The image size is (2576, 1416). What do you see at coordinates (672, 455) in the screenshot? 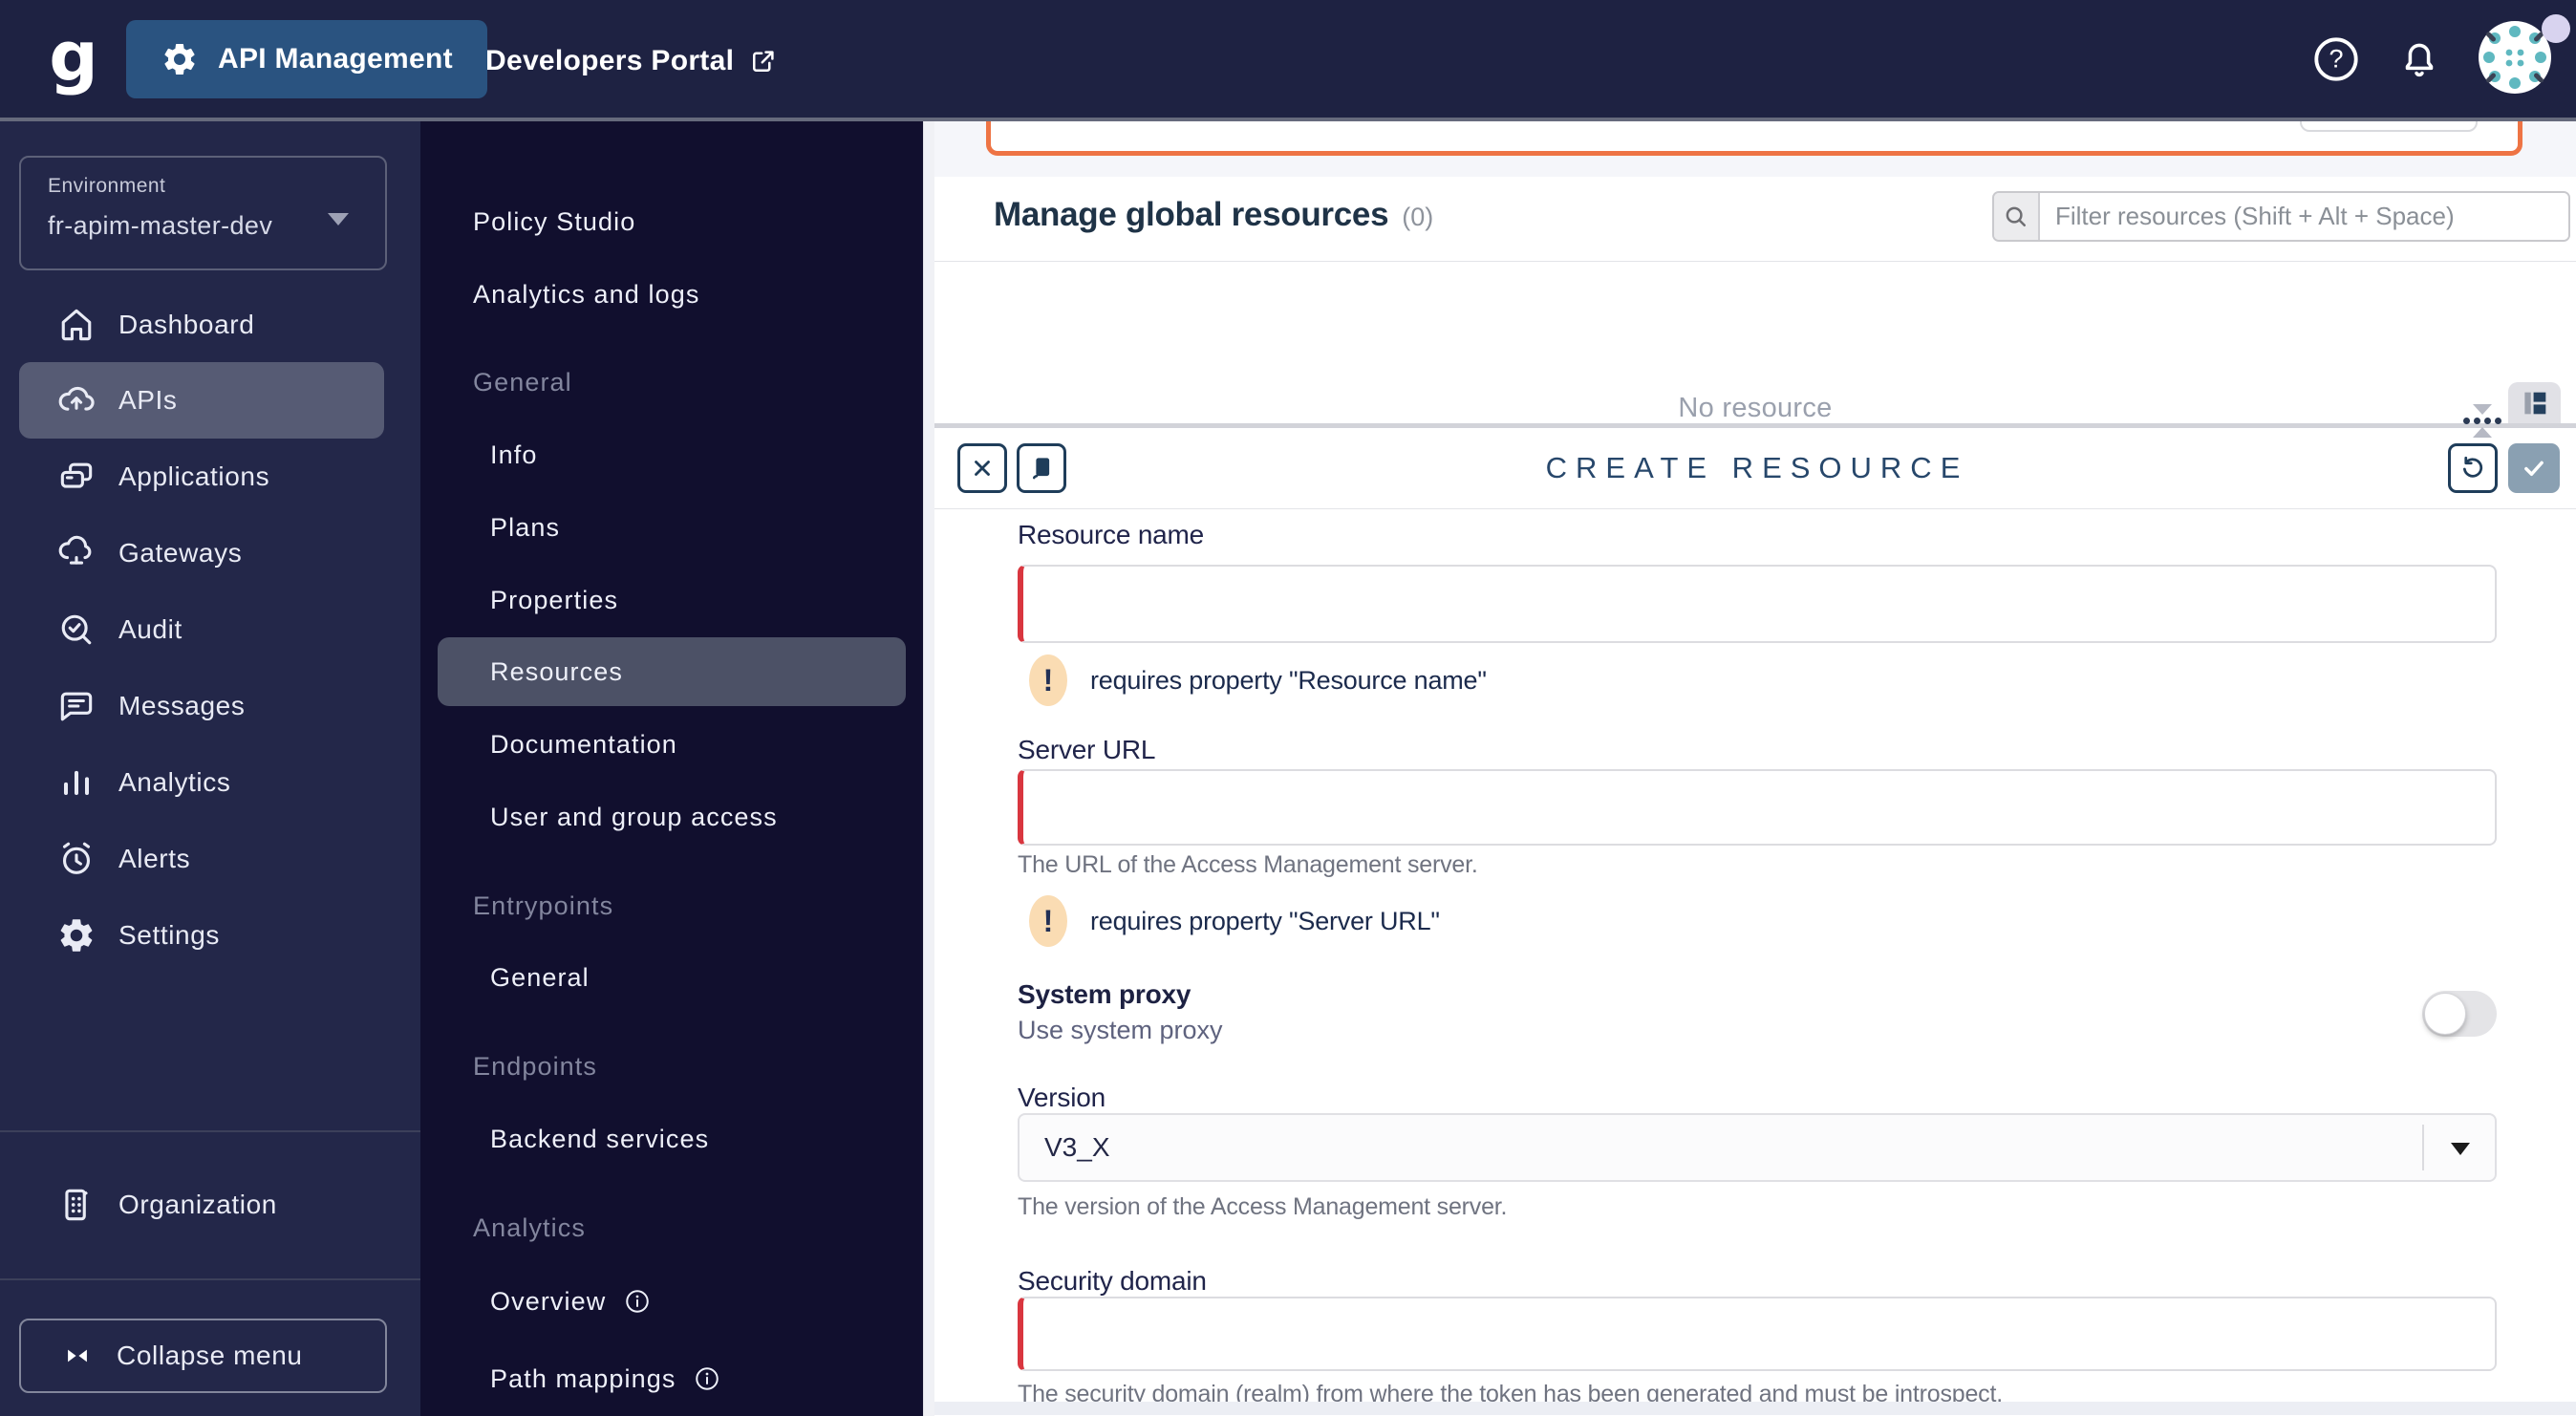
I see `api-menu-item-info: Info` at bounding box center [672, 455].